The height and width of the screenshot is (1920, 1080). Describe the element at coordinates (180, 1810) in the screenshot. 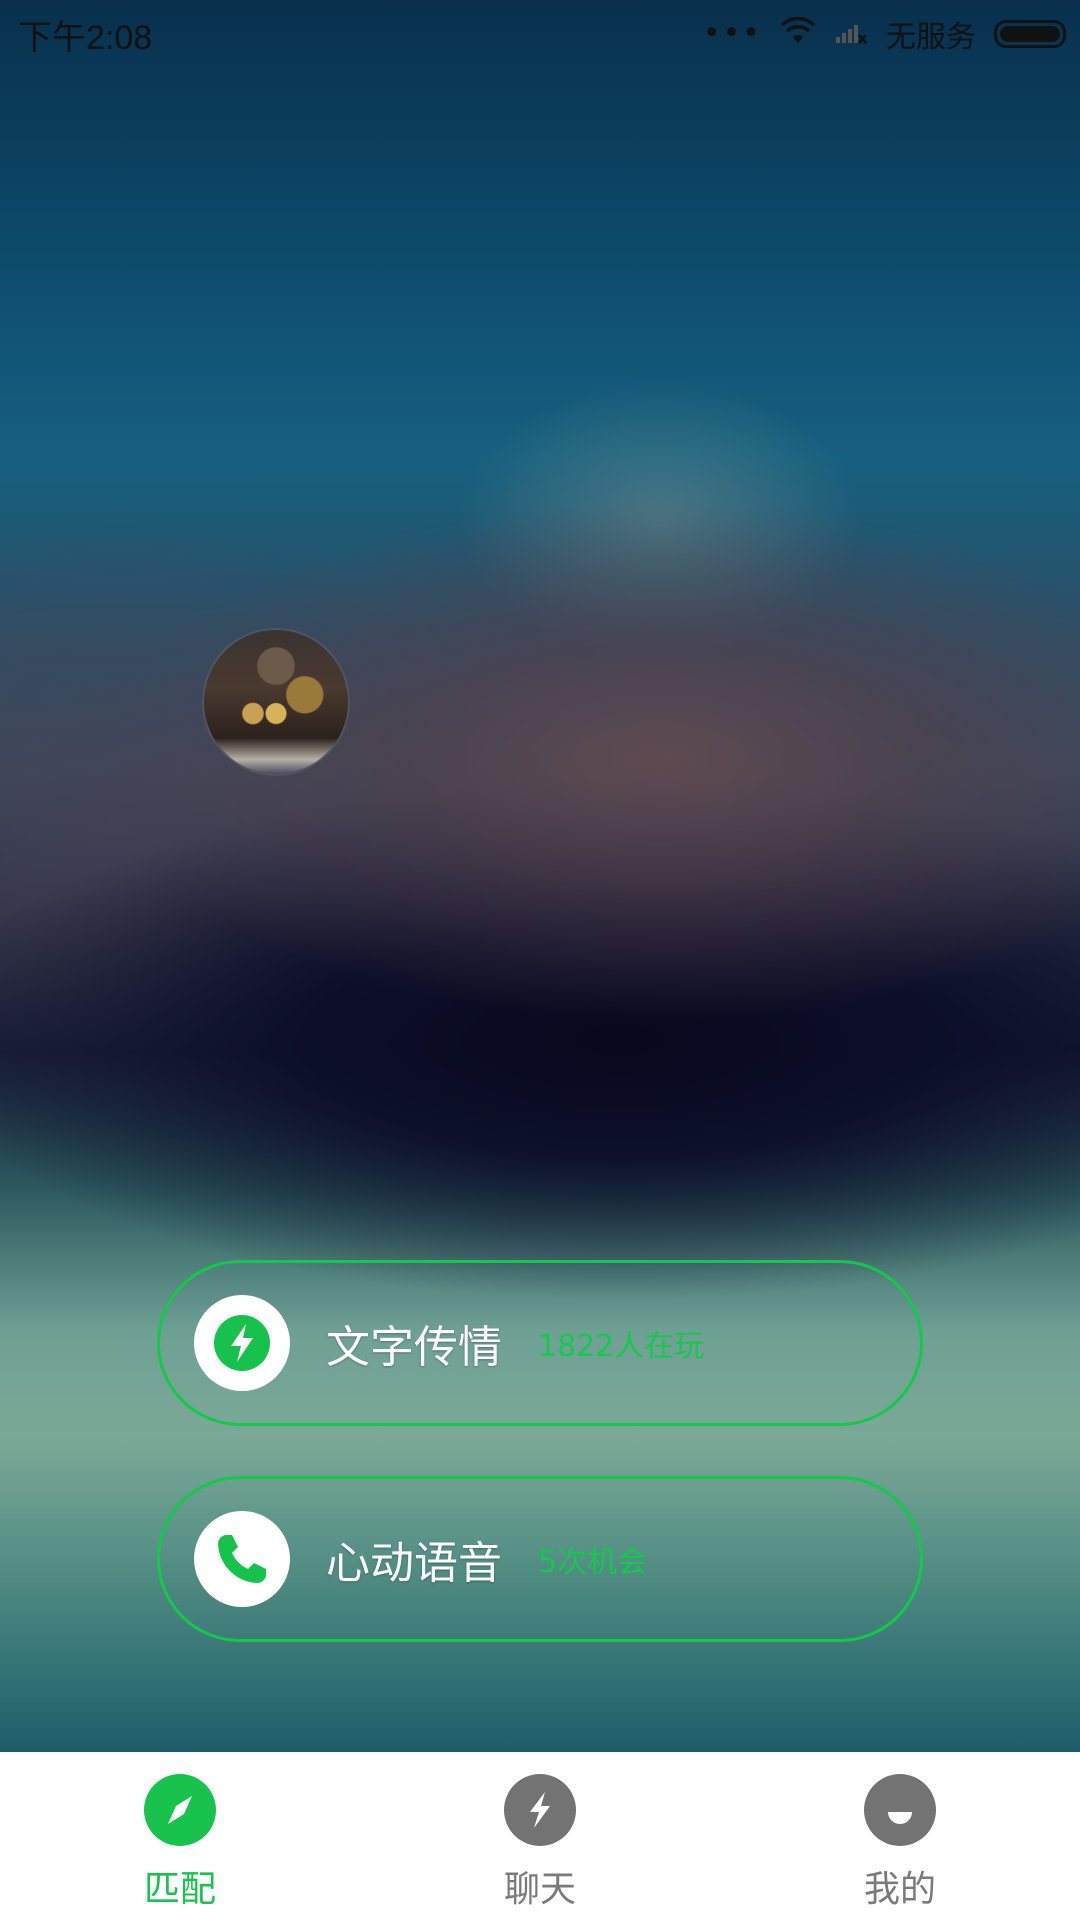

I see `compass-icon` at that location.